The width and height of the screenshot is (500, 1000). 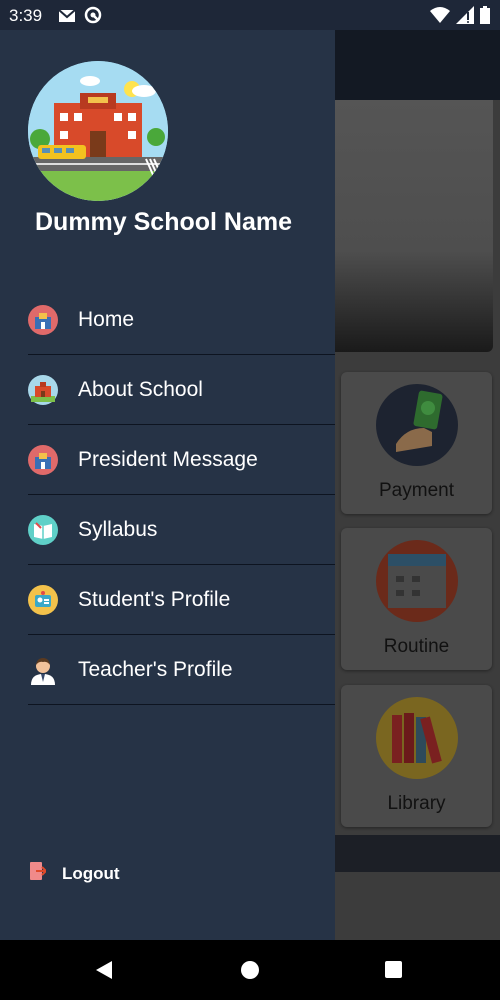 What do you see at coordinates (250, 15) in the screenshot?
I see `status-bar: 3:39` at bounding box center [250, 15].